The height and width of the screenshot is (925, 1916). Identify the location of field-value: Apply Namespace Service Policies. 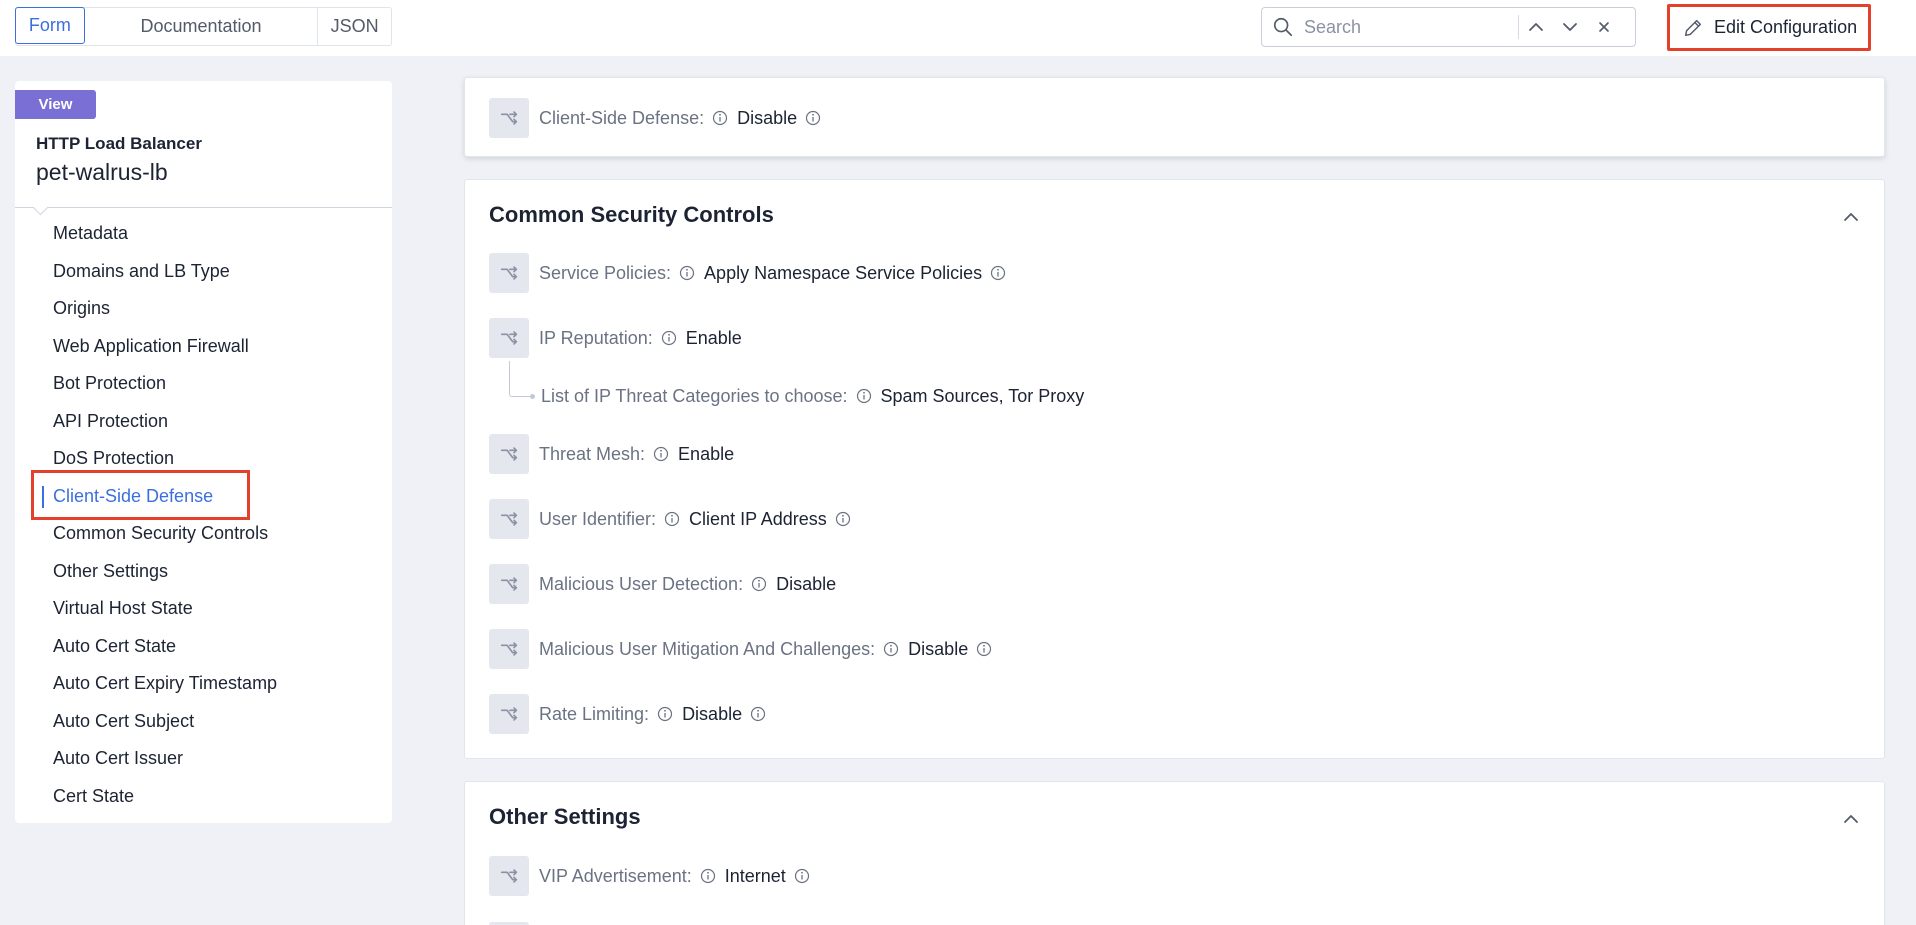
(843, 272).